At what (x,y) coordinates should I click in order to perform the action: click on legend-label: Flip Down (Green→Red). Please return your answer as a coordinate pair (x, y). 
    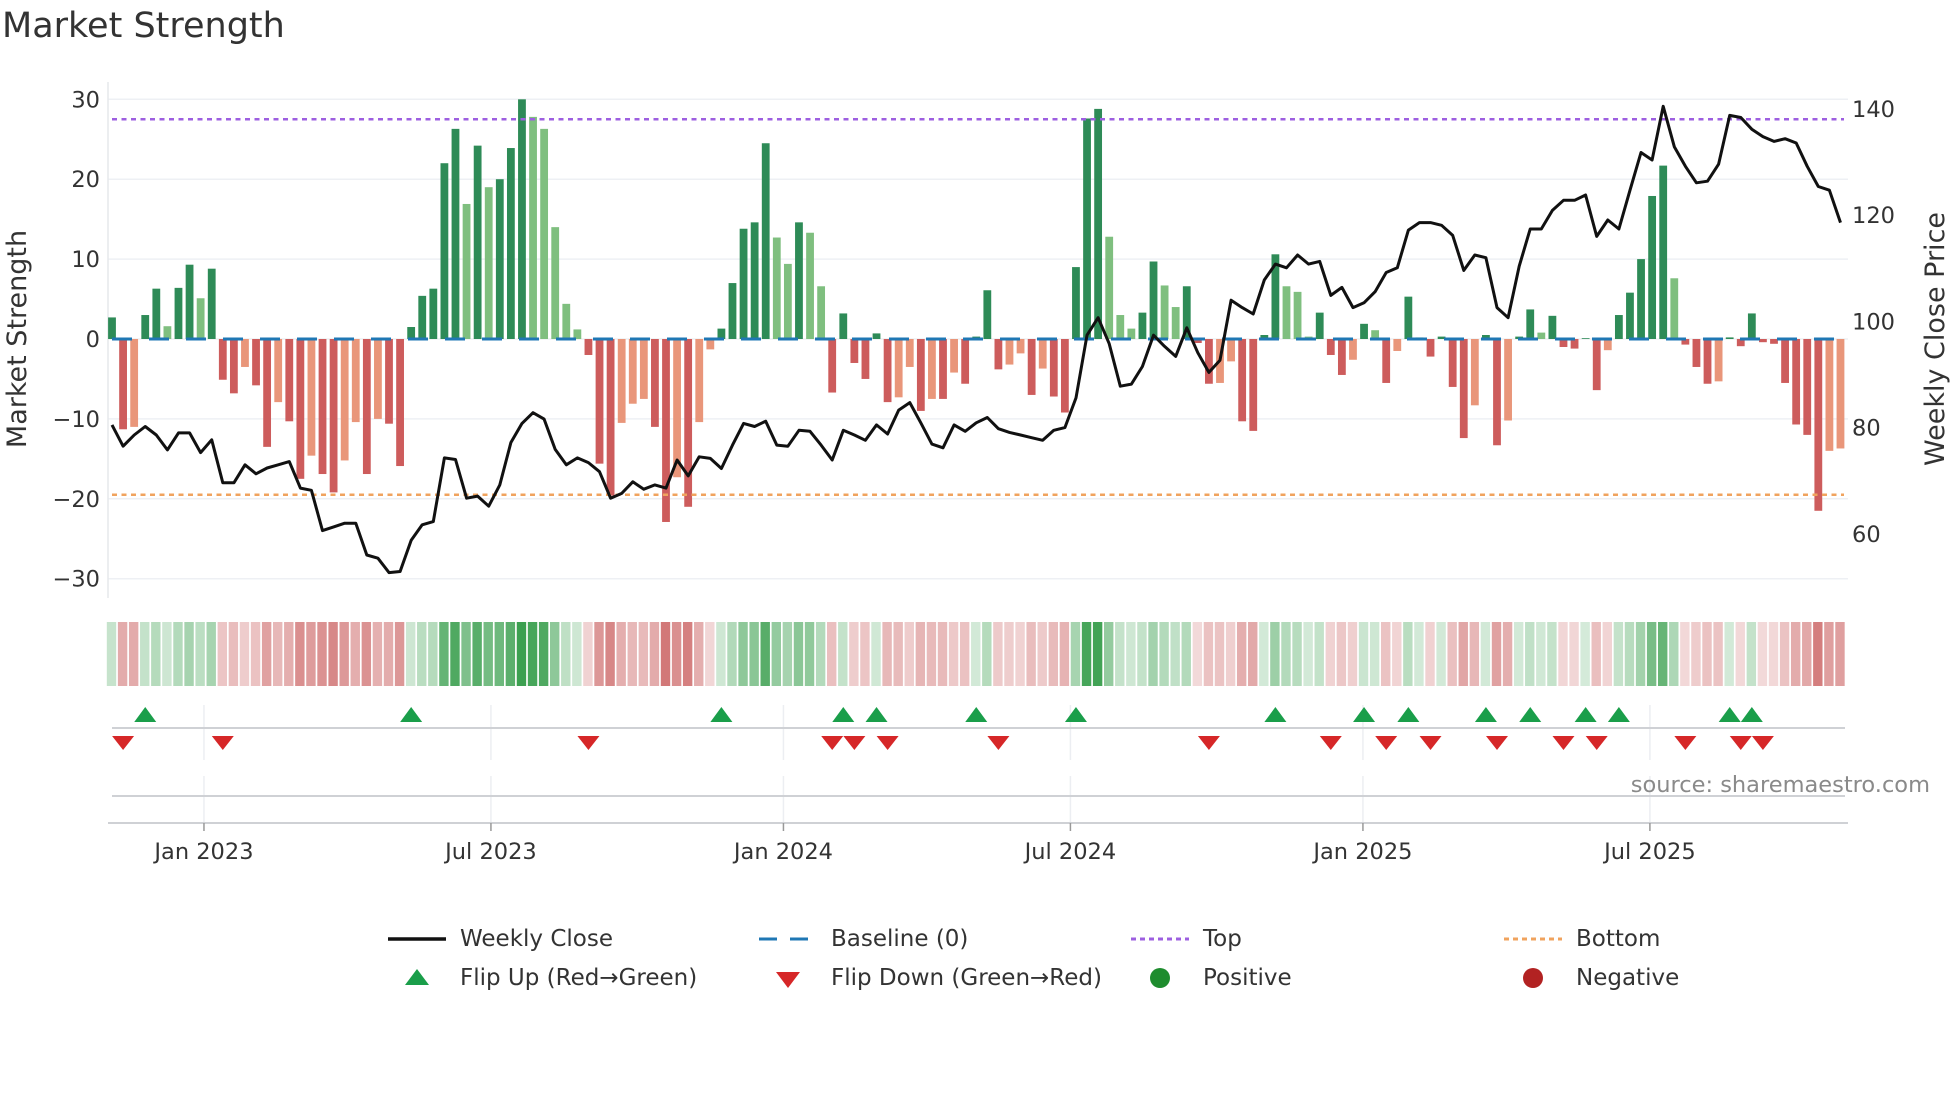
    Looking at the image, I should click on (966, 978).